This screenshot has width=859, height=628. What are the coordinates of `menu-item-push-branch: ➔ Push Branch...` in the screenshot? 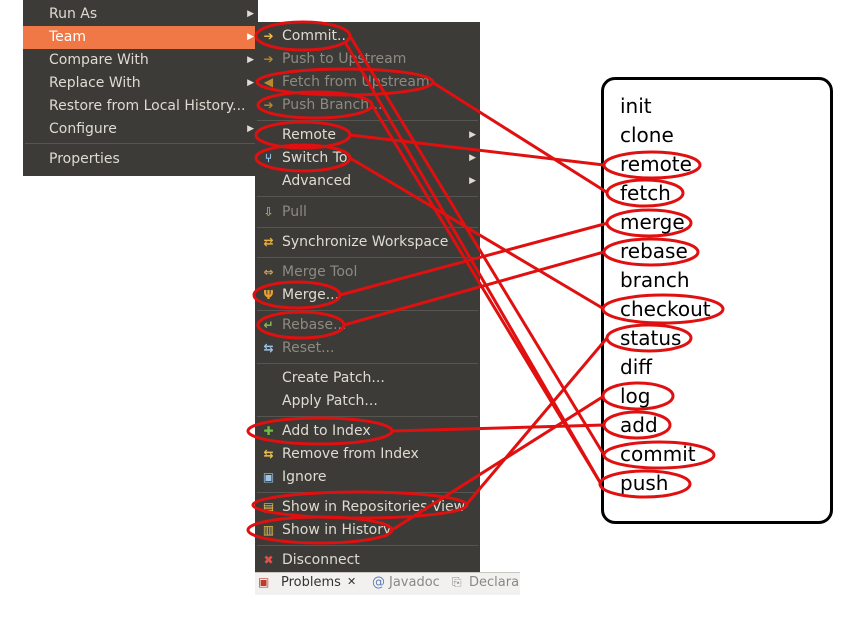 It's located at (367, 105).